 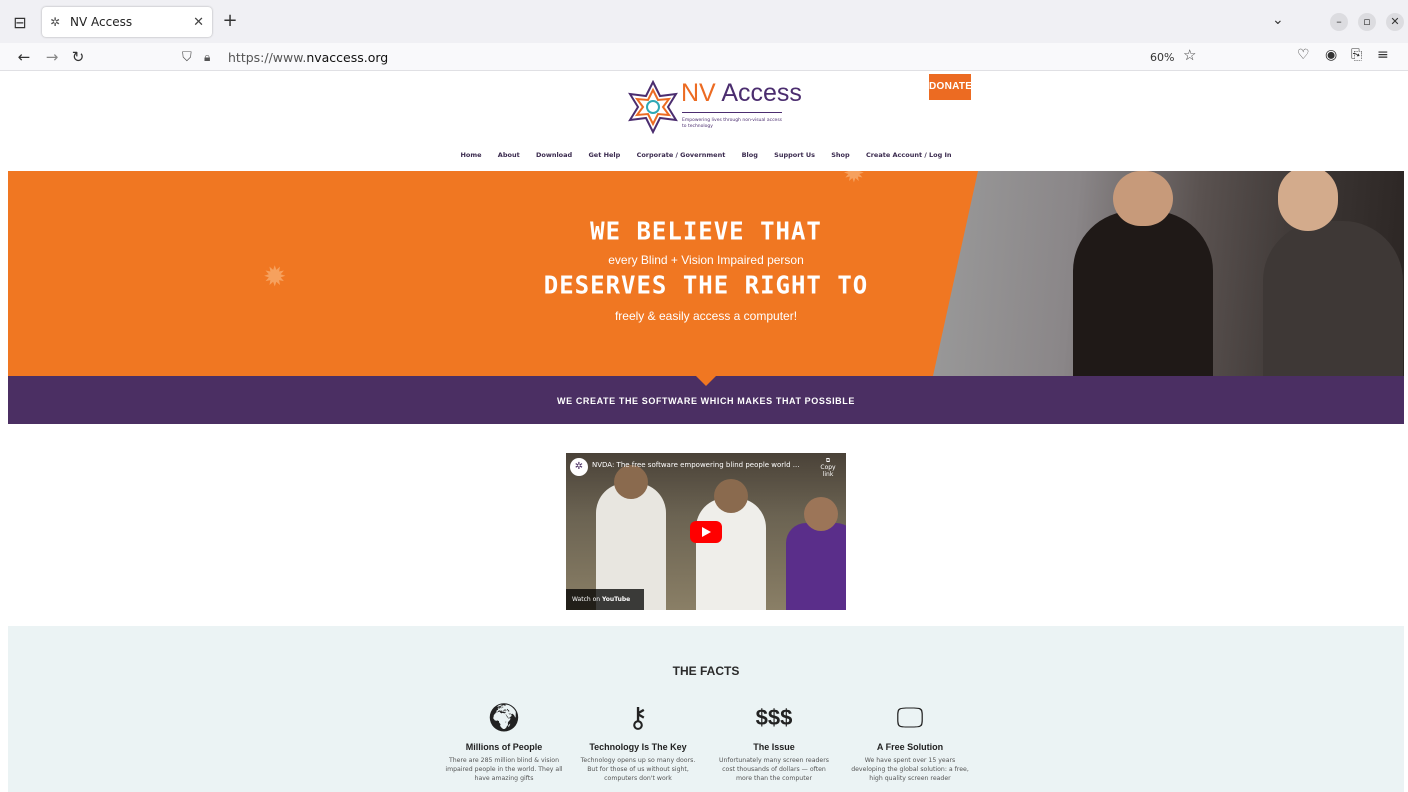 I want to click on new-tab-button: +, so click(x=230, y=22).